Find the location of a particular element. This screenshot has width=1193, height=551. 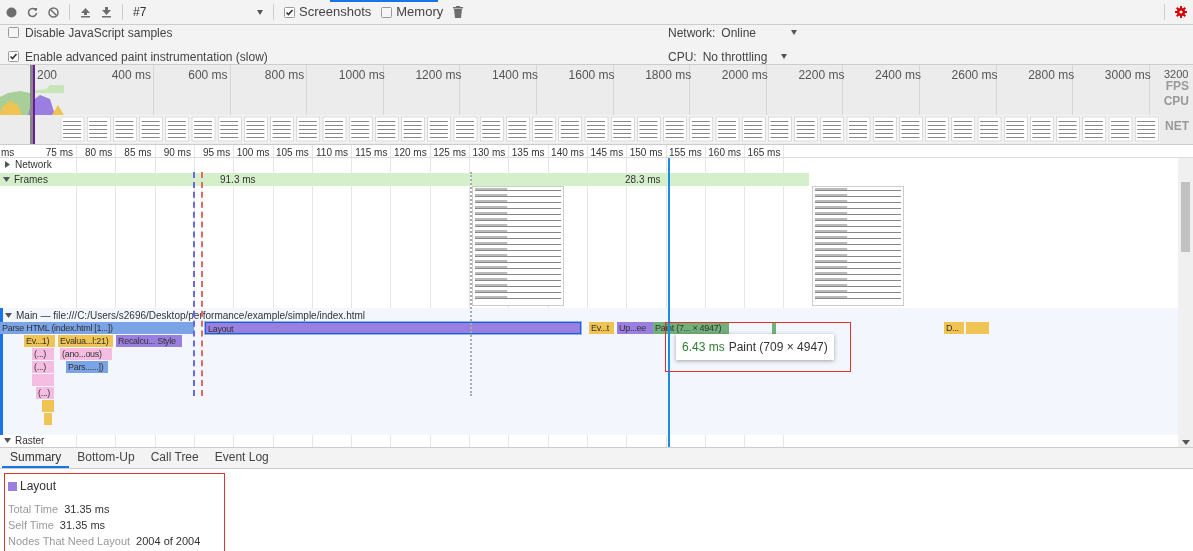

flame-event: Layout is located at coordinates (393, 328).